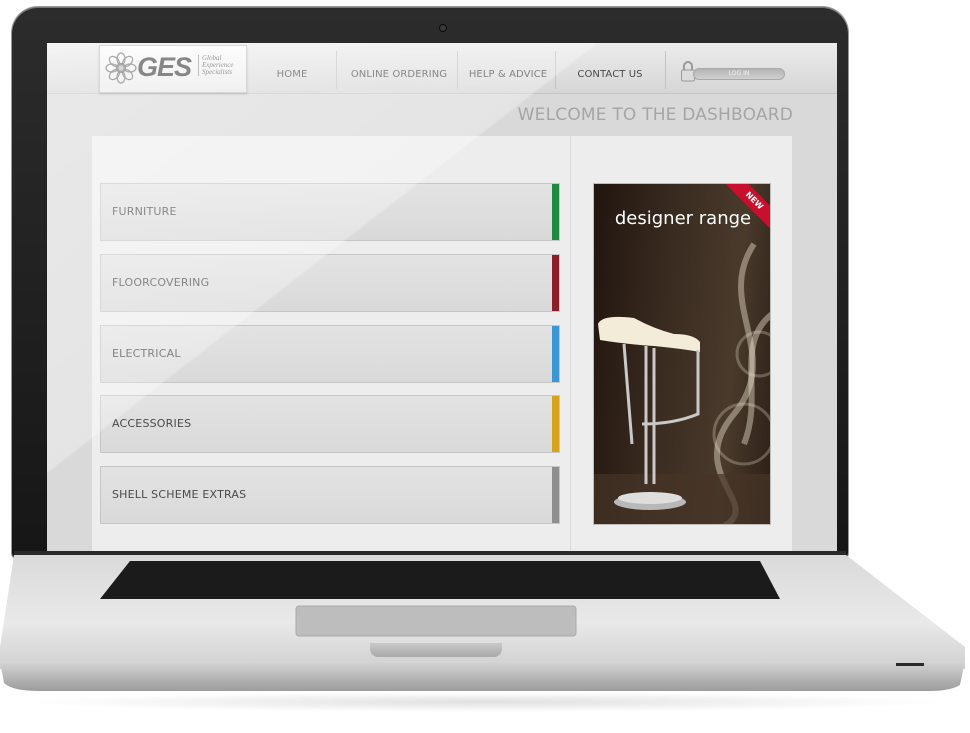  Describe the element at coordinates (179, 494) in the screenshot. I see `category-label: SHELL SCHEME EXTRAS` at that location.